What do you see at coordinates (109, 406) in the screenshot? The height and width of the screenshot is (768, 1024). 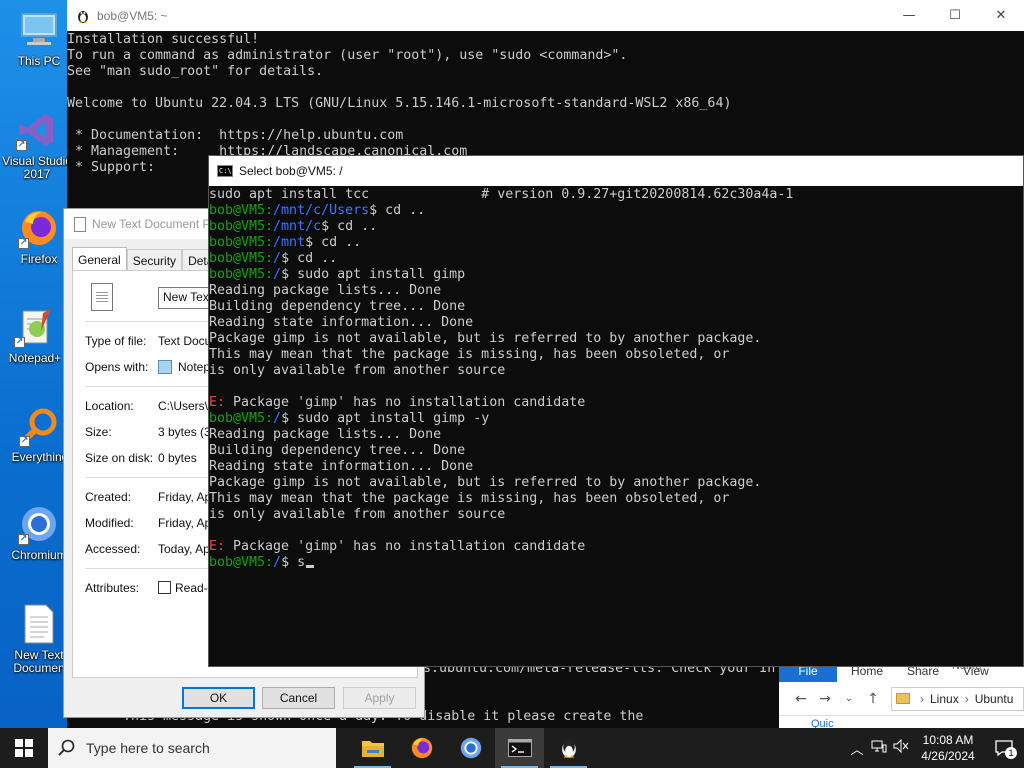 I see `location-label: Location:` at bounding box center [109, 406].